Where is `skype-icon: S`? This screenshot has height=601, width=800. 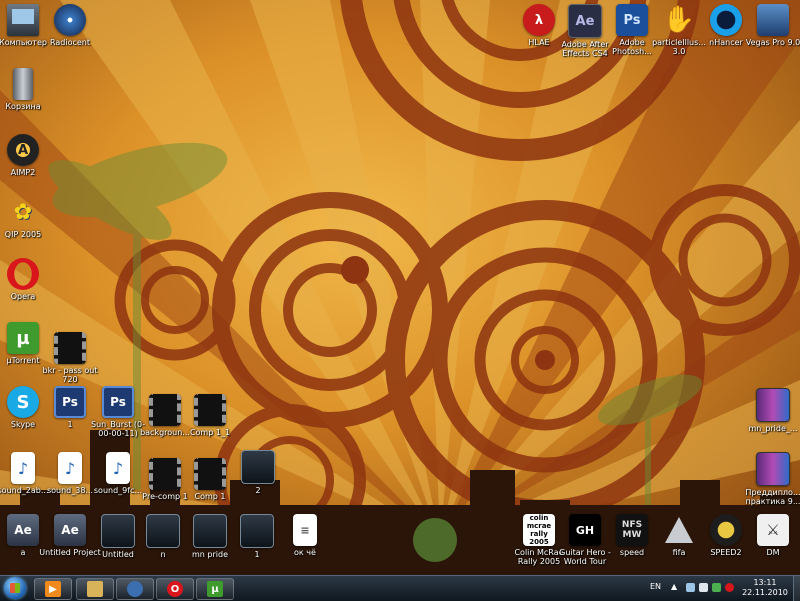 skype-icon: S is located at coordinates (23, 402).